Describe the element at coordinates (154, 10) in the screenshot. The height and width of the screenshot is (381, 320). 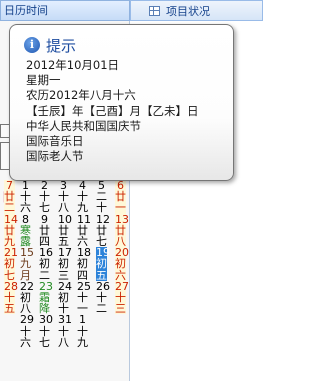
I see `grid-icon` at that location.